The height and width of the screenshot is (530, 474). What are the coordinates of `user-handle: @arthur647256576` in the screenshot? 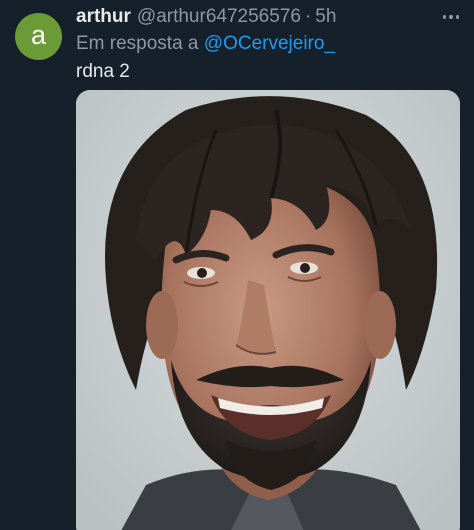 It's located at (219, 17).